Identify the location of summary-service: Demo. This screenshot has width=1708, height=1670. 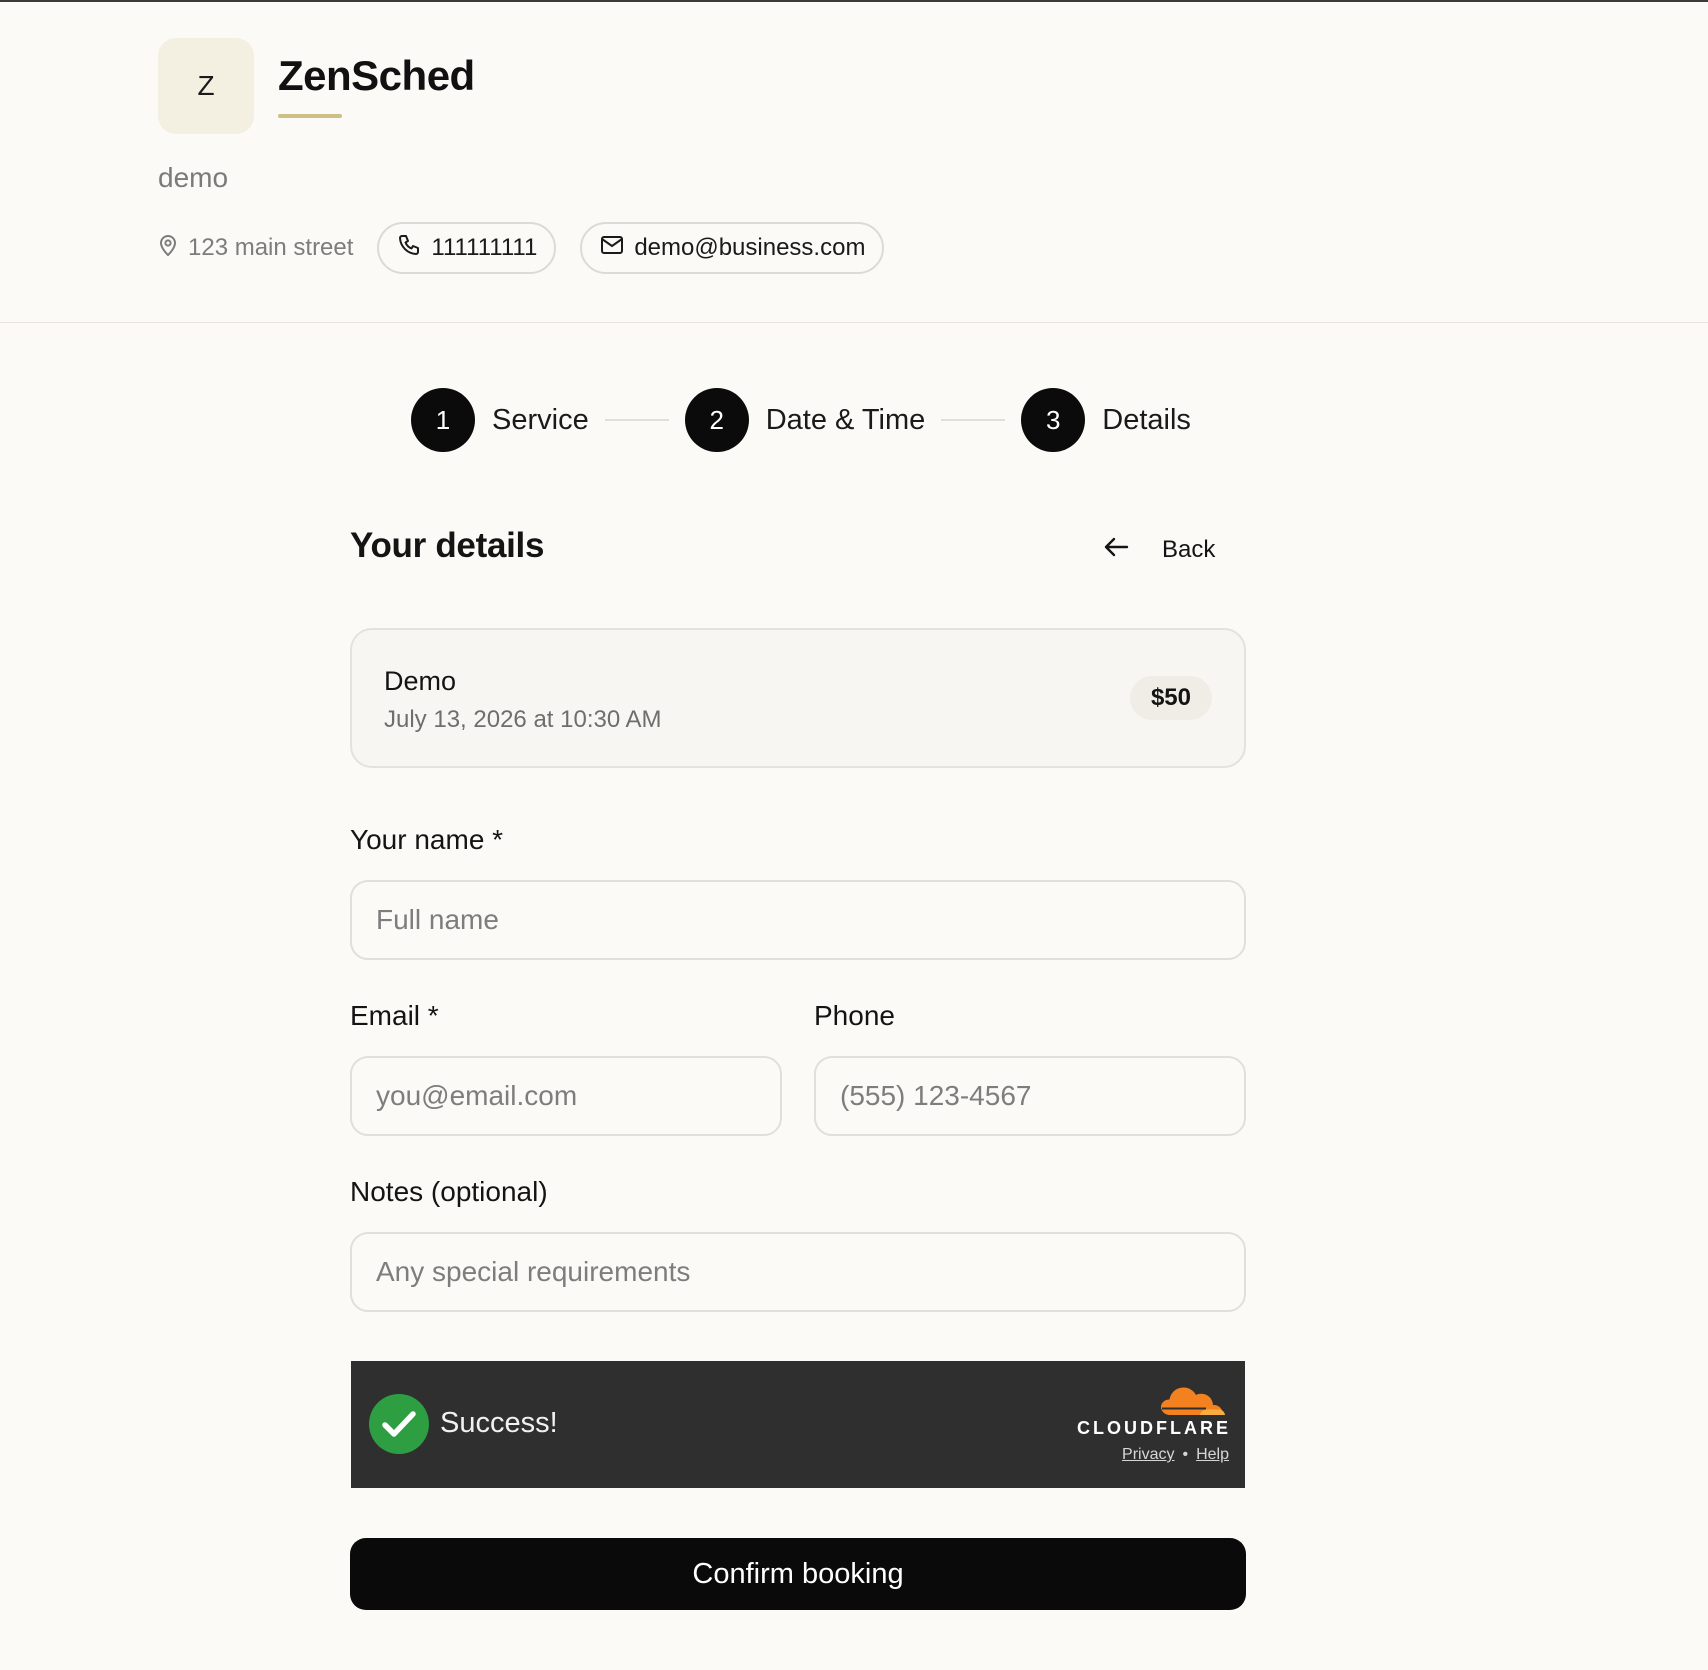
(420, 681).